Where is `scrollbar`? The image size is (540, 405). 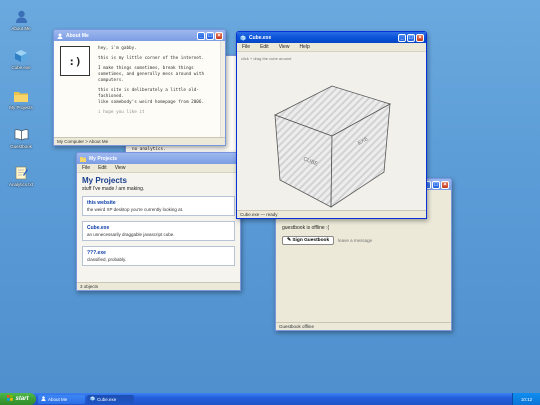
scrollbar is located at coordinates (222, 89).